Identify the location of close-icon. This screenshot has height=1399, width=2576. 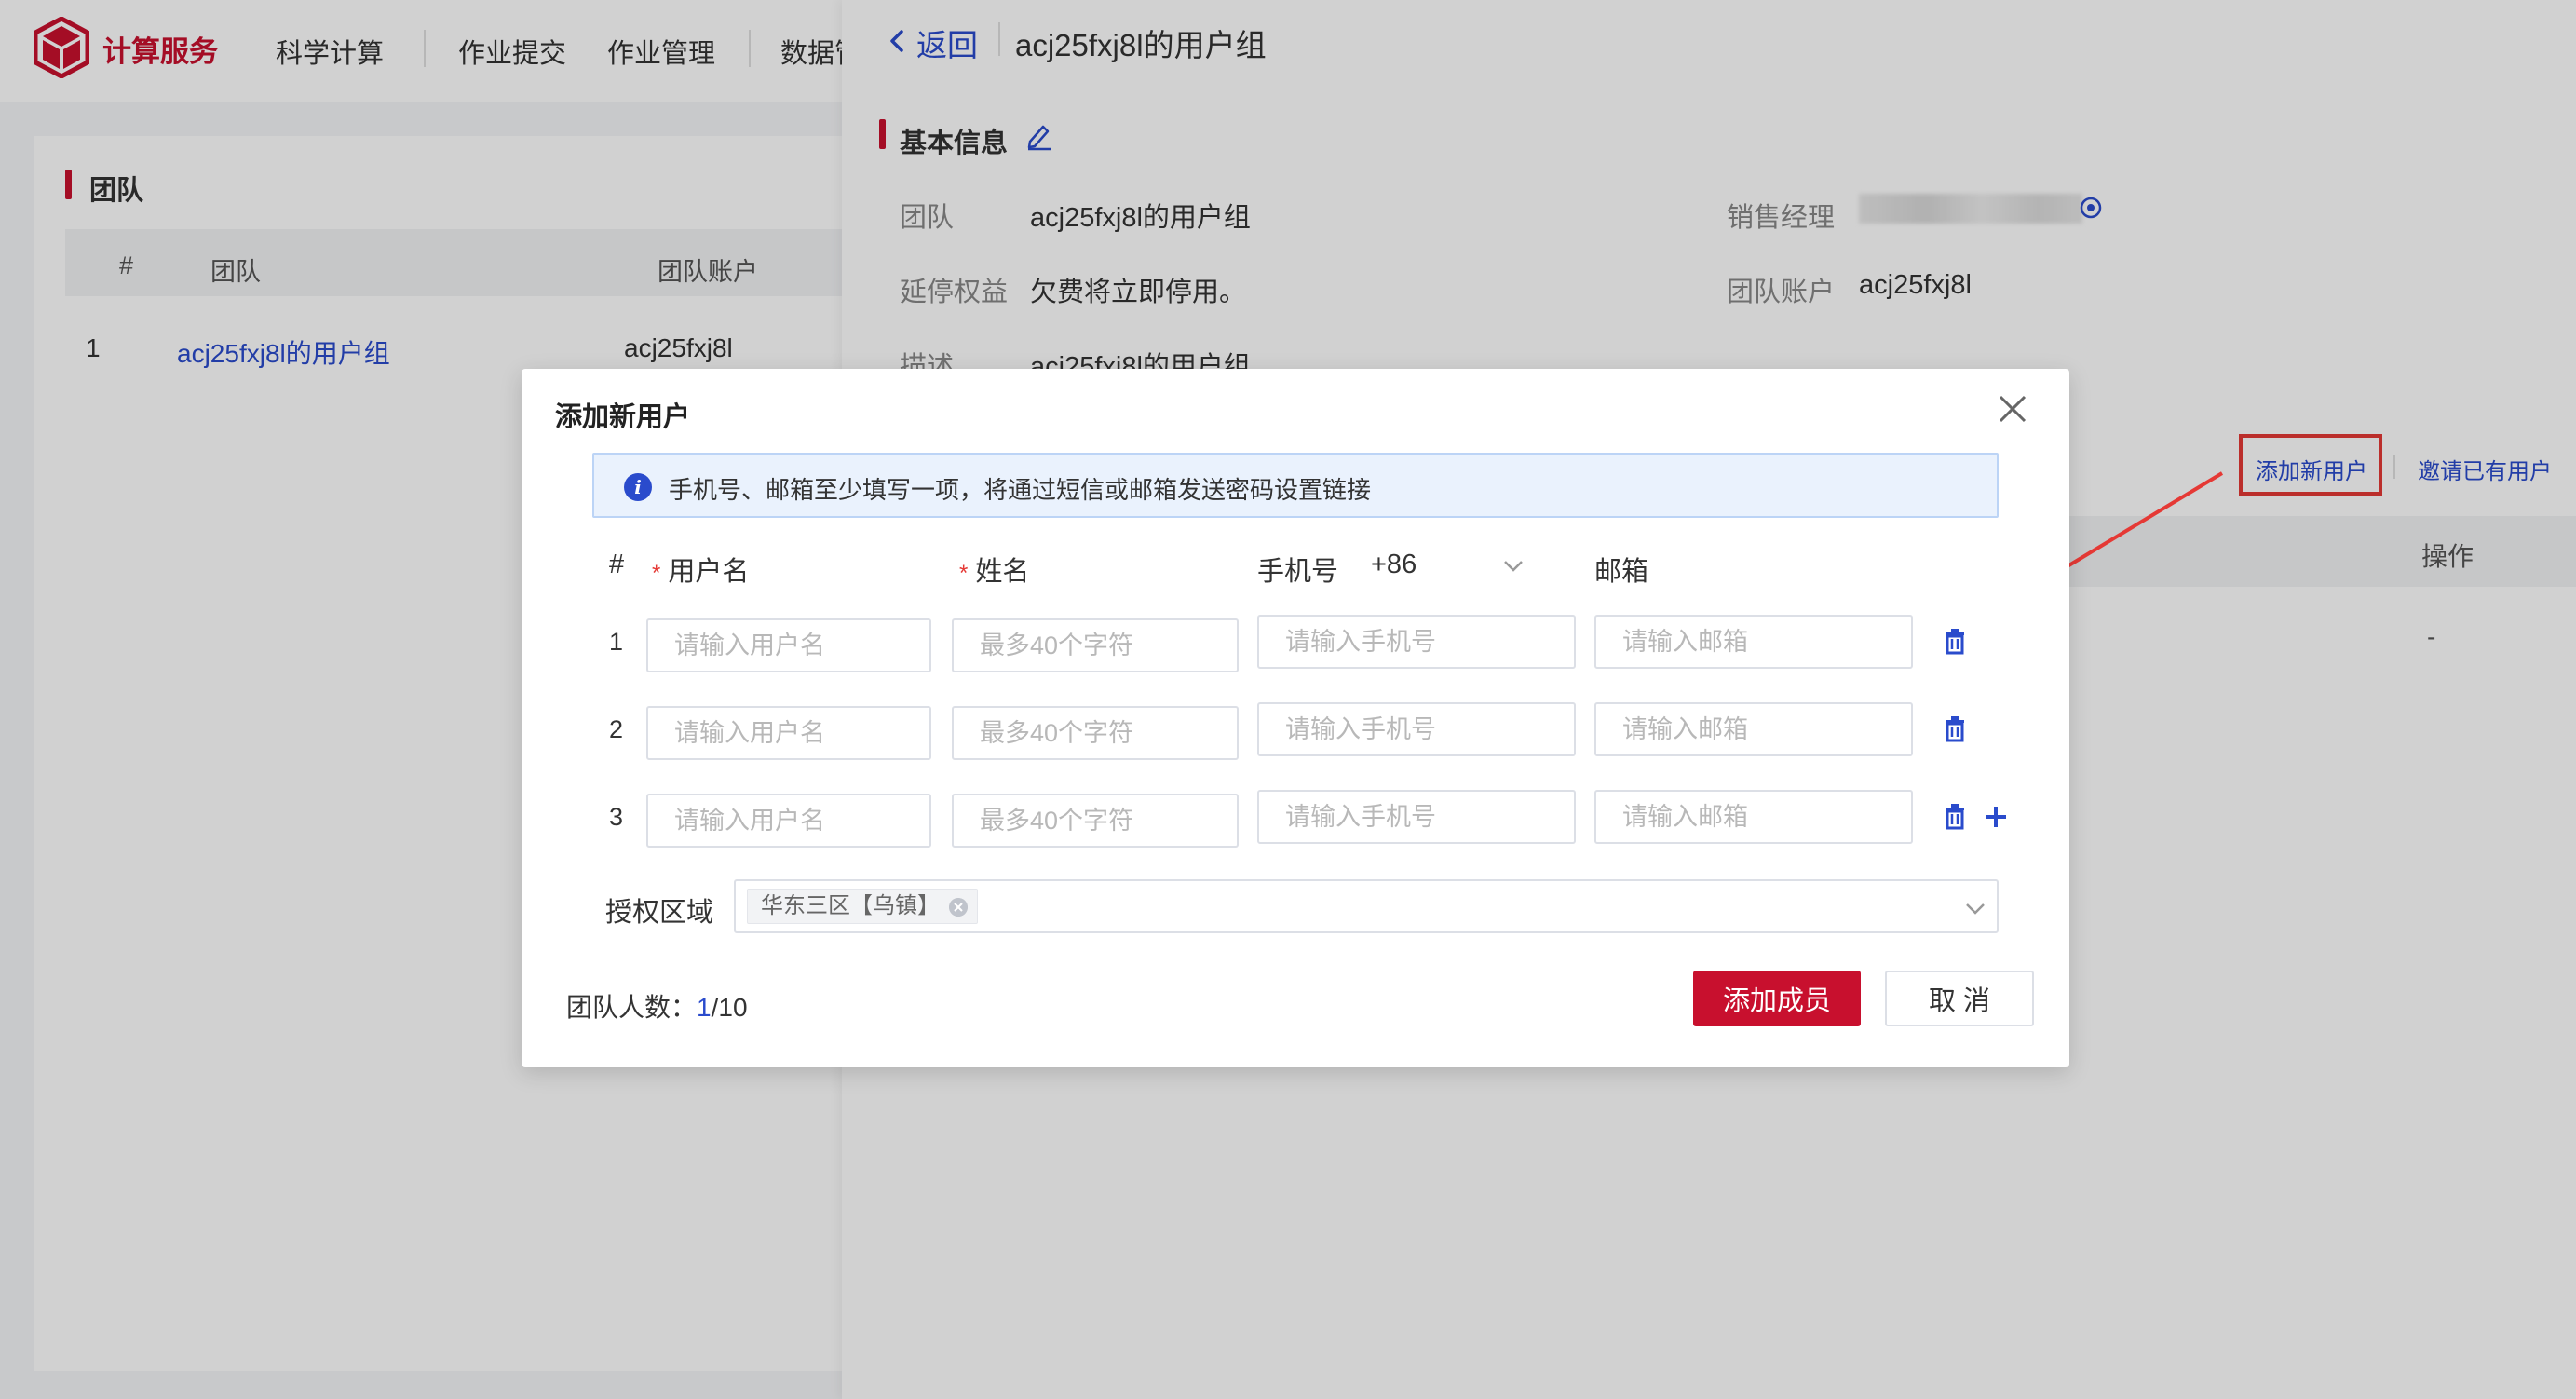
(2012, 409).